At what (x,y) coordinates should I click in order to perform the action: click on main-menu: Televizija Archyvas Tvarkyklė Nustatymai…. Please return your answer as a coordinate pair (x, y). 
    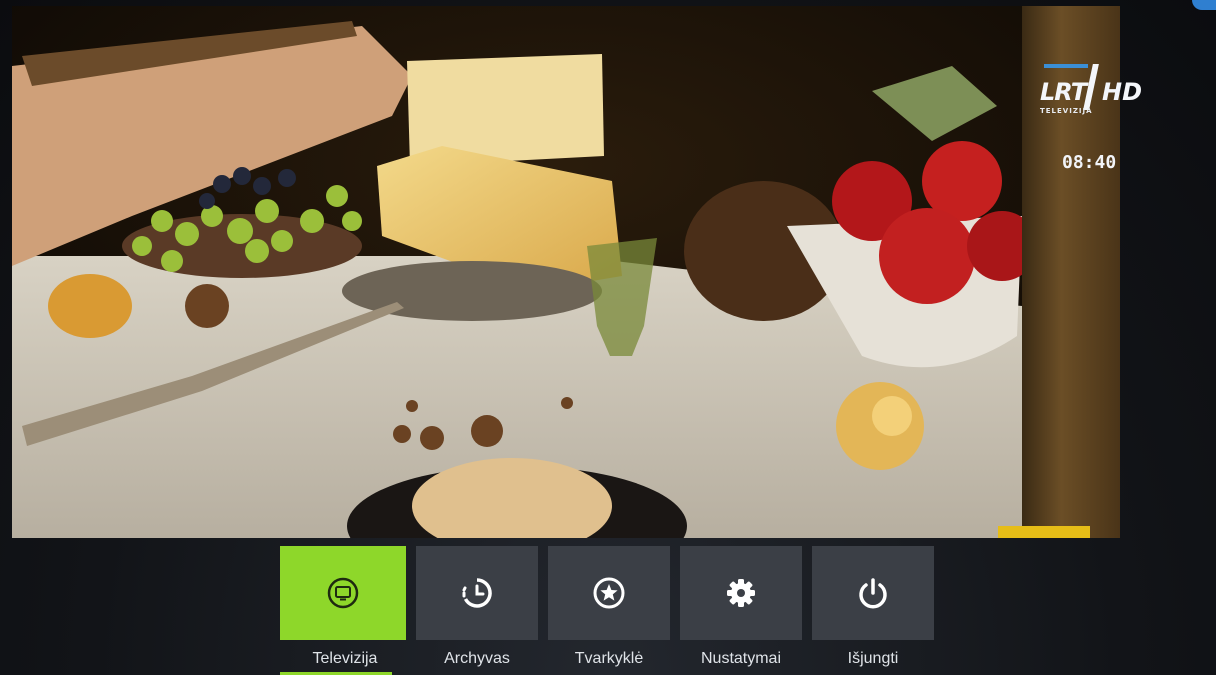
    Looking at the image, I should click on (612, 610).